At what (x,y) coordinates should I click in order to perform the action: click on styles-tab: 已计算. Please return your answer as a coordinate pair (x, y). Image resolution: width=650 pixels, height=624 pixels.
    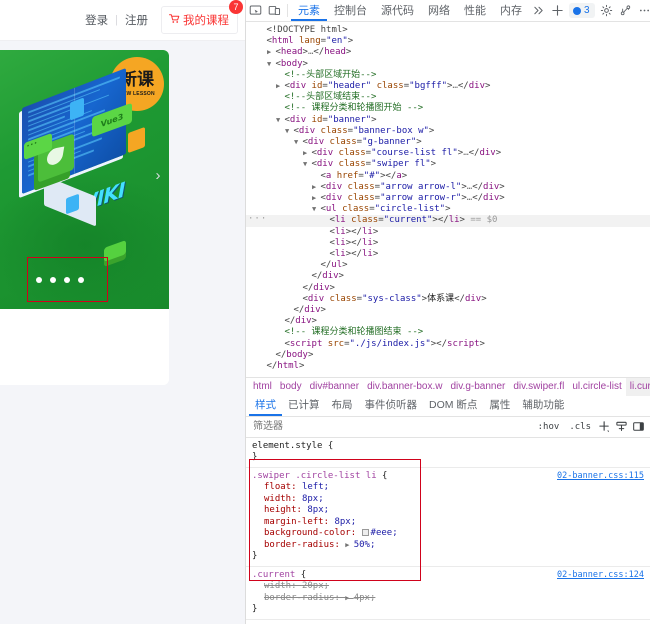
    Looking at the image, I should click on (304, 406).